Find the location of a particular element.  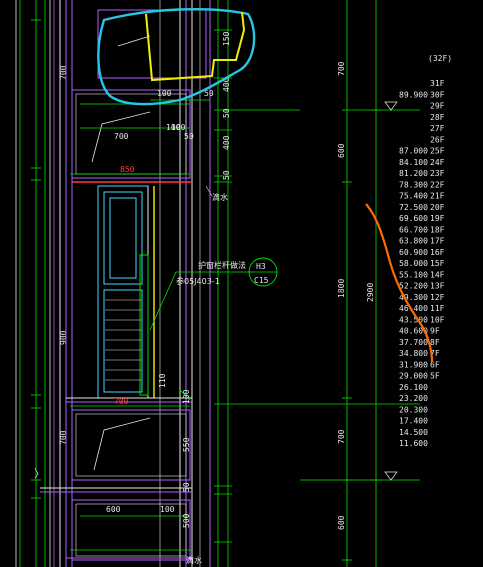

dim-50-e: 50 is located at coordinates (186, 487).